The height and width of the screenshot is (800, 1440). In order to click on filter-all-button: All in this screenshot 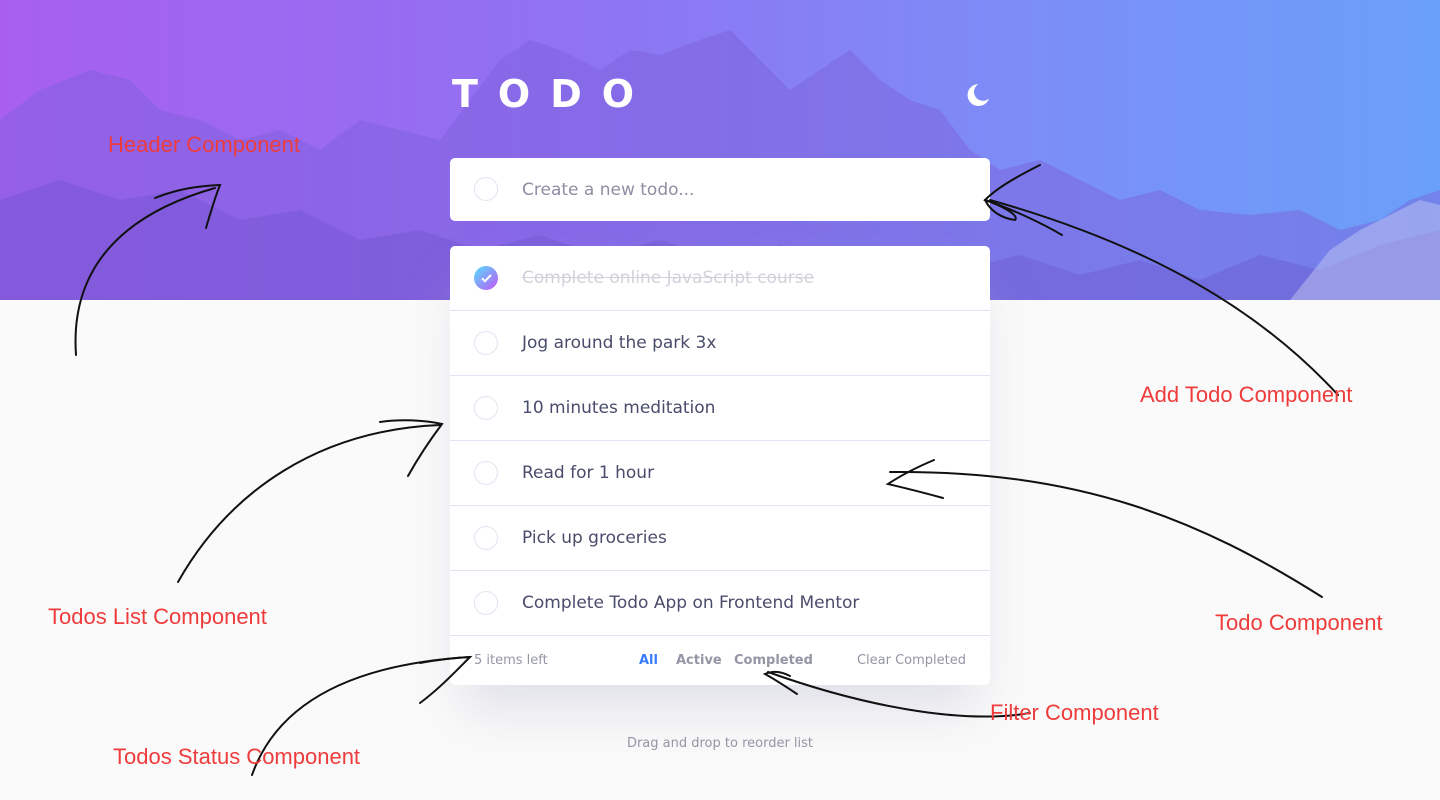, I will do `click(648, 660)`.